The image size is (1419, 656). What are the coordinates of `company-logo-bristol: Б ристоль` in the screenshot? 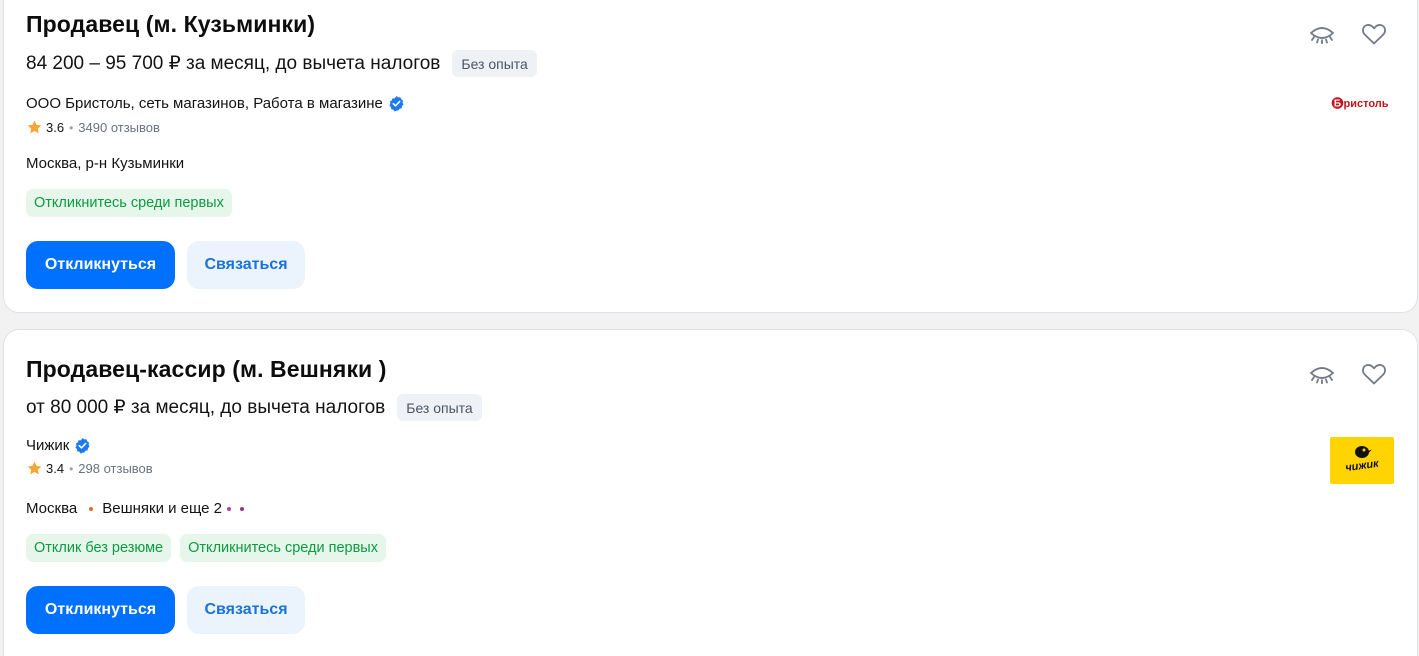 It's located at (1360, 103).